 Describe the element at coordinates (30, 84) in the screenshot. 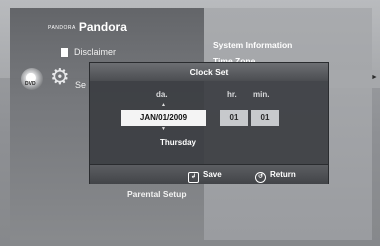

I see `disc-label: DVD` at that location.